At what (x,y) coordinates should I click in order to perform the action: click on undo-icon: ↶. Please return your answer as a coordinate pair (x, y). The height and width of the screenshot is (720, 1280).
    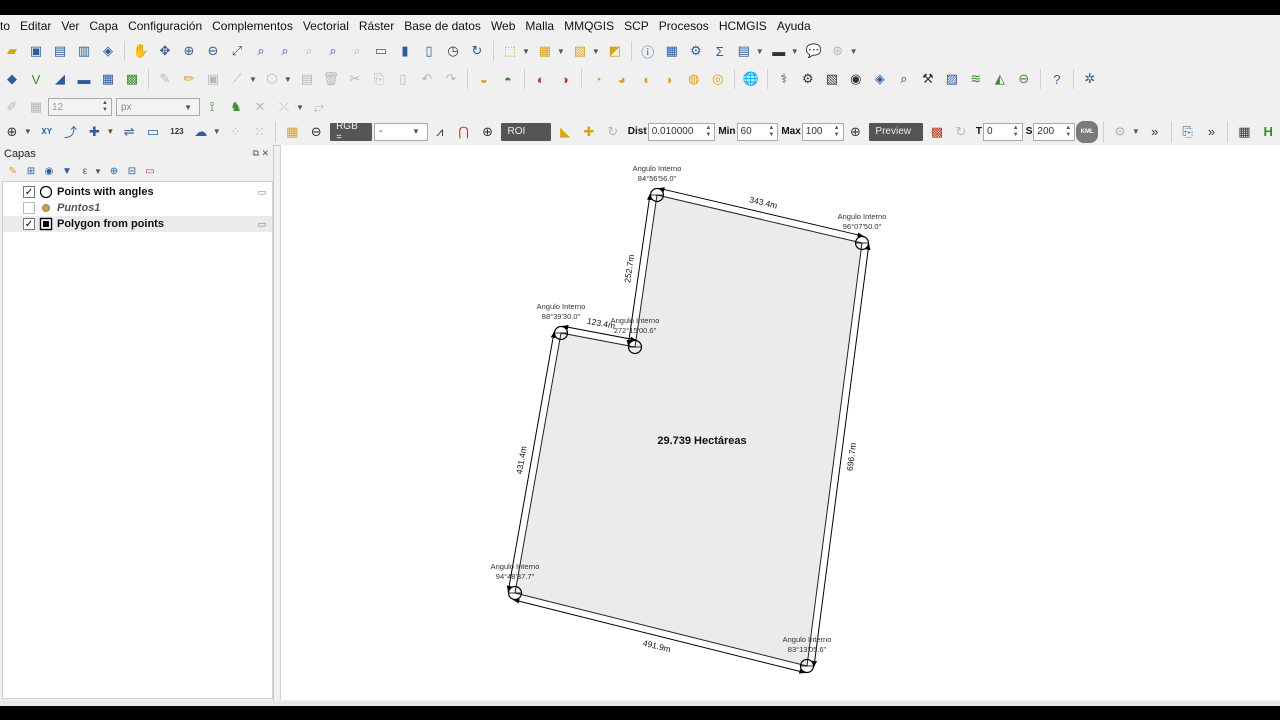
    Looking at the image, I should click on (427, 79).